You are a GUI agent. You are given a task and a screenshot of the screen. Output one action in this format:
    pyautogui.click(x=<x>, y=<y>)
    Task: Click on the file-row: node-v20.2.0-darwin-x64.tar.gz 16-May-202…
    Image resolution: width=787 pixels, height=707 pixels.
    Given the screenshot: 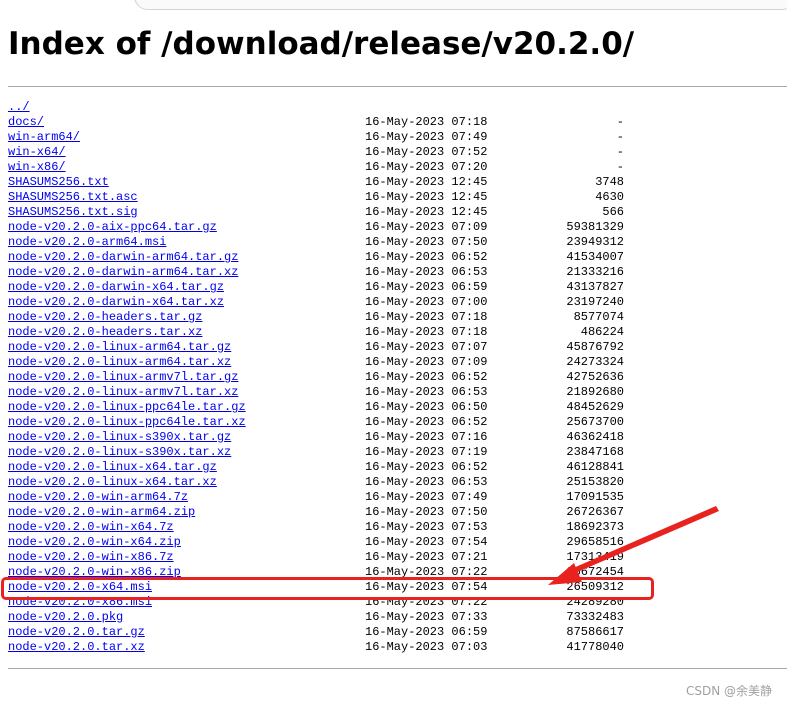 What is the action you would take?
    pyautogui.click(x=397, y=287)
    